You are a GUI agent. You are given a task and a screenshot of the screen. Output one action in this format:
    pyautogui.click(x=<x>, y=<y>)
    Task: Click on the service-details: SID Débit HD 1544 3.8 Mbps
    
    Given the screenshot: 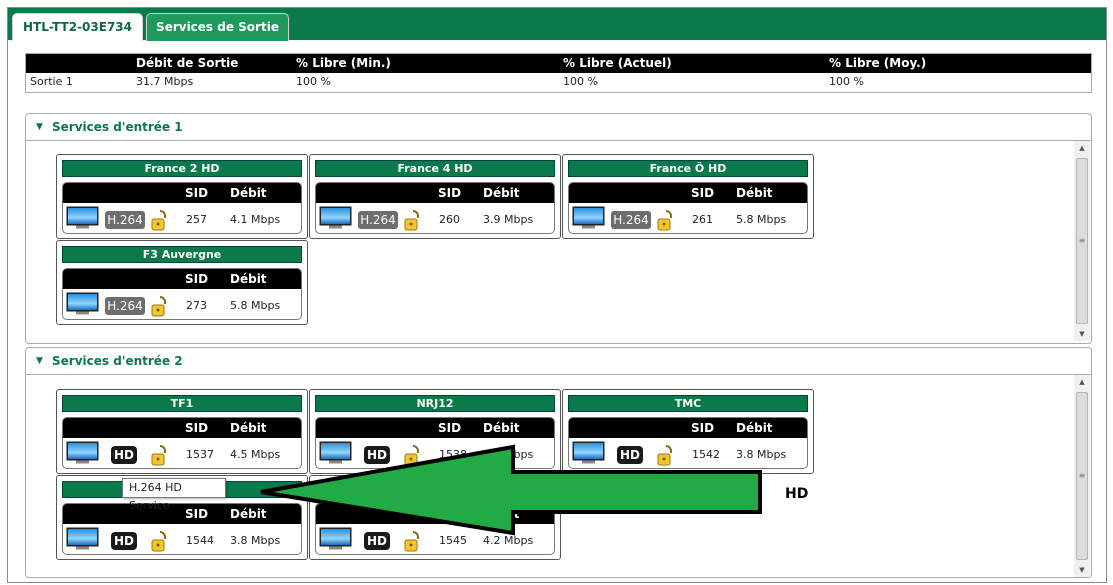 What is the action you would take?
    pyautogui.click(x=182, y=529)
    